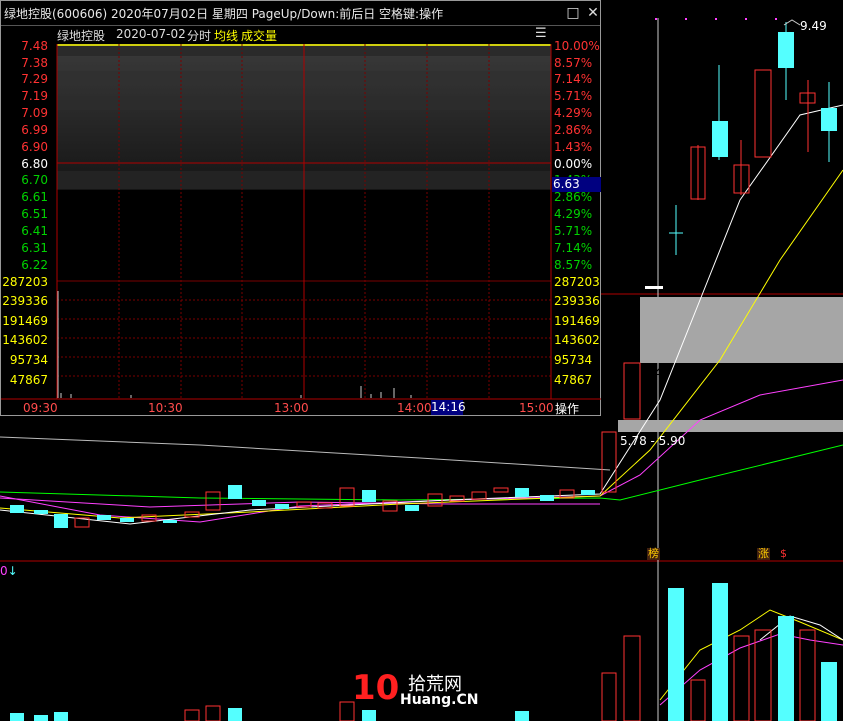 This screenshot has width=843, height=721. Describe the element at coordinates (573, 197) in the screenshot. I see `pct-right-9: 2.86%` at that location.